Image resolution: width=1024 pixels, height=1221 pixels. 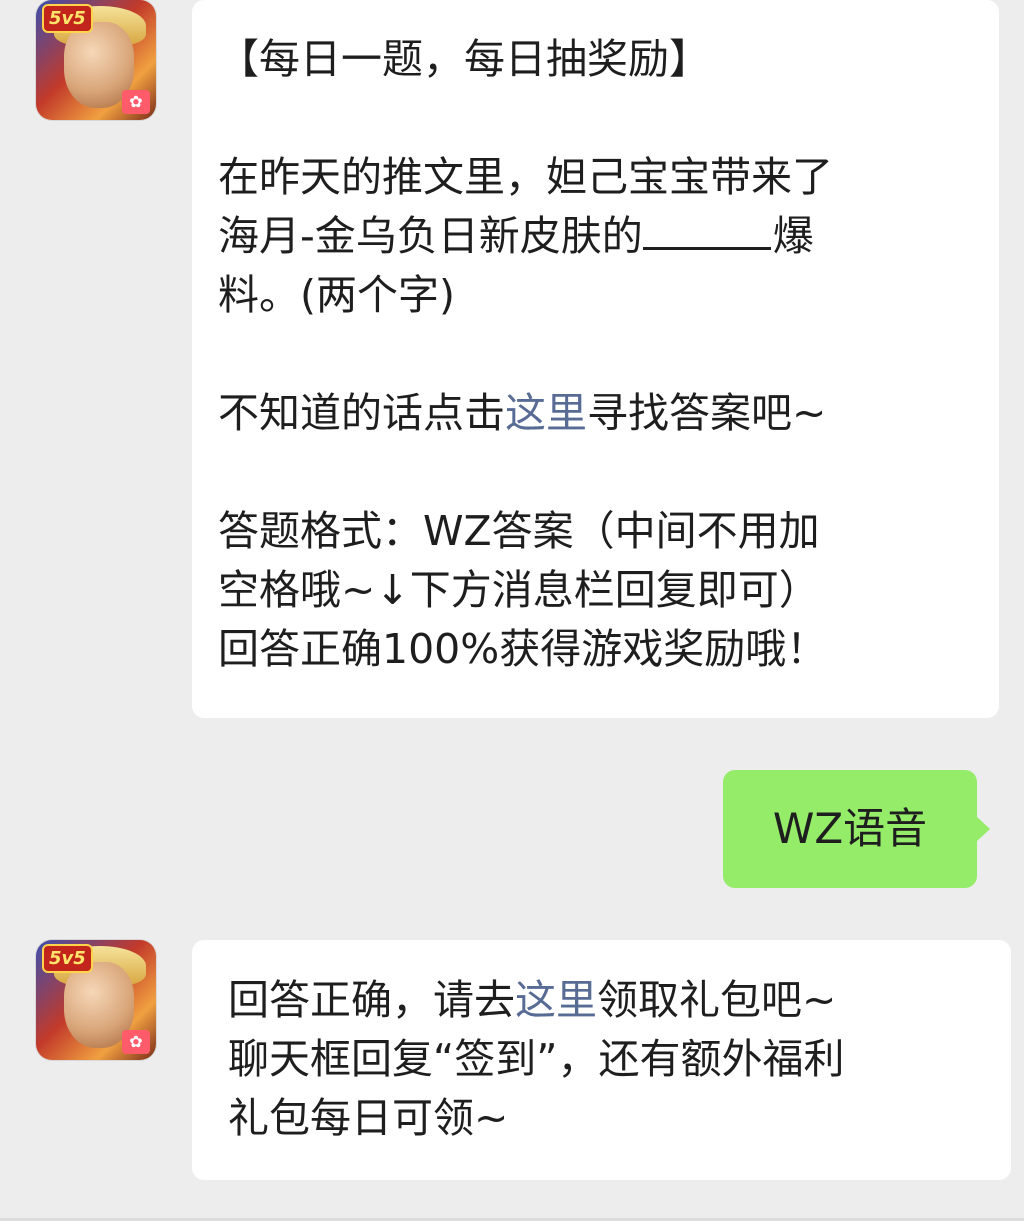 What do you see at coordinates (556, 1000) in the screenshot?
I see `reward-link: 这里` at bounding box center [556, 1000].